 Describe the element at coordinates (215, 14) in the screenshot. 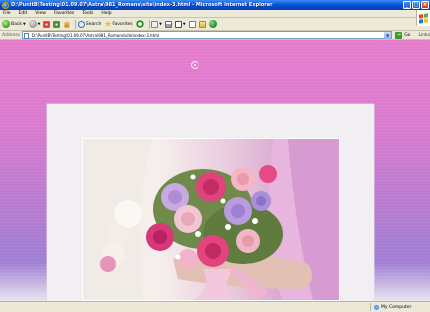

I see `menu-bar: File Edit View Favorites Tools Help` at that location.